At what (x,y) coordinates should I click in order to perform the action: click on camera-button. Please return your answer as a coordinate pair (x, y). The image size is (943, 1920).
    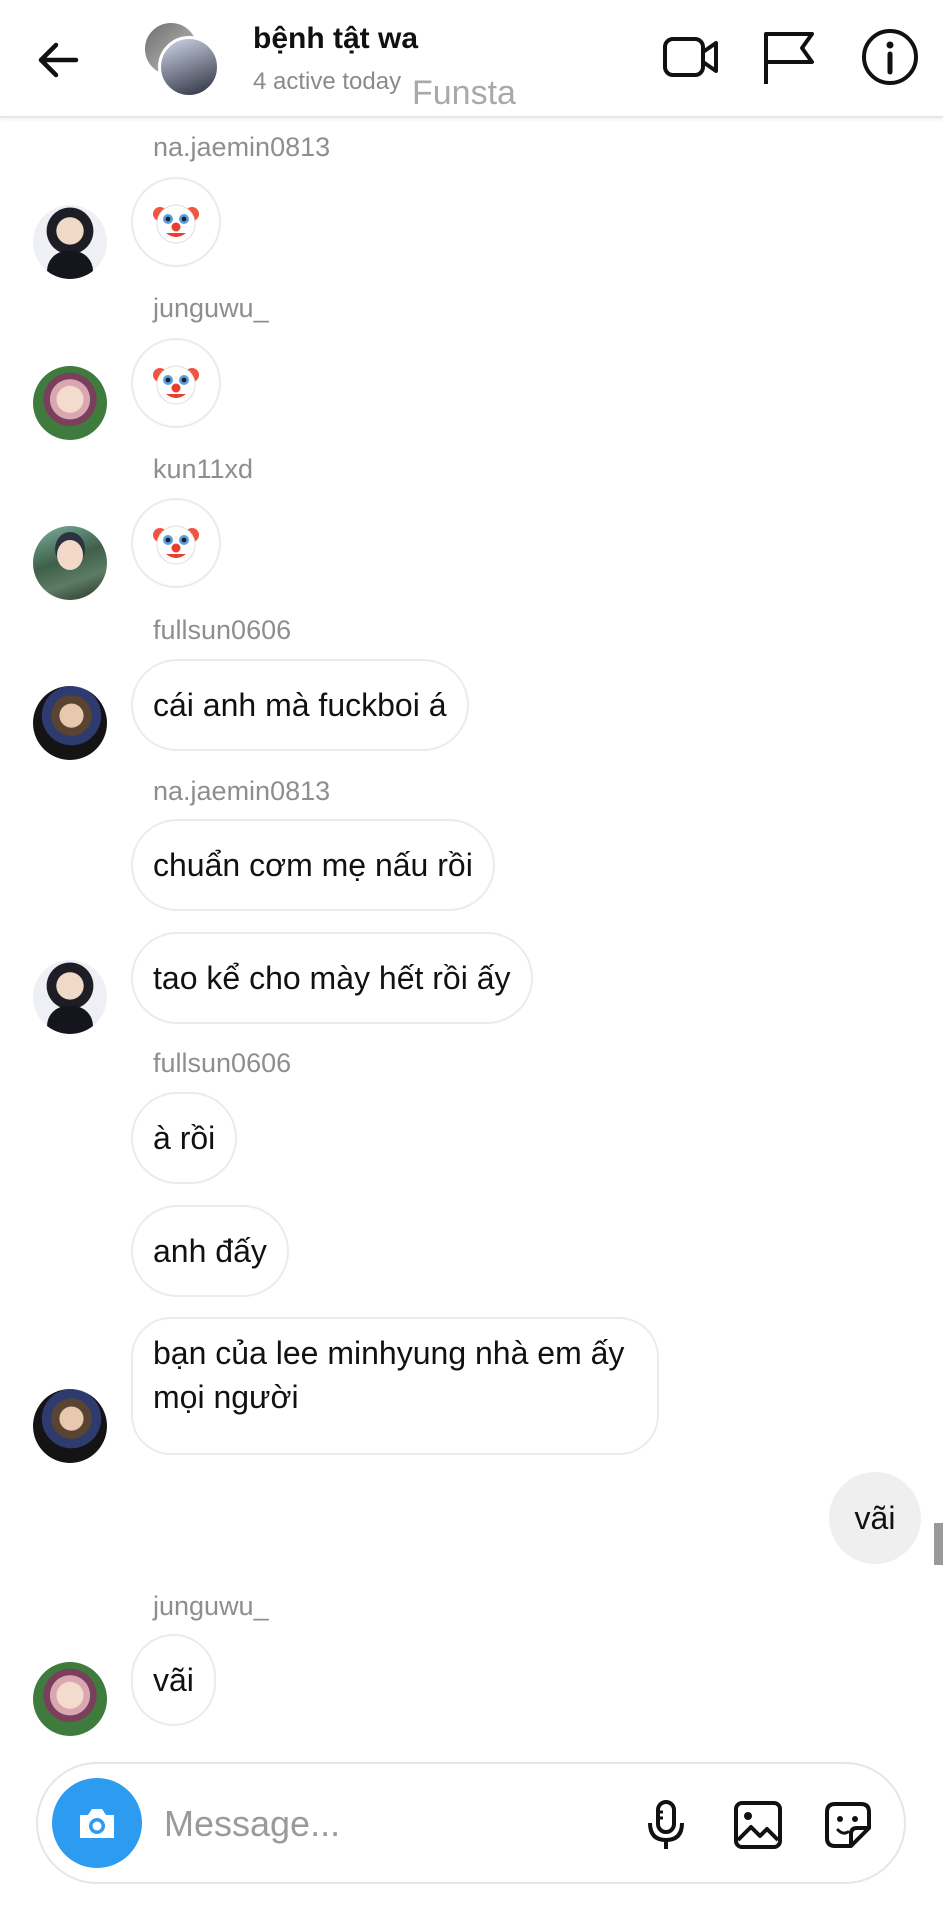
    Looking at the image, I should click on (97, 1823).